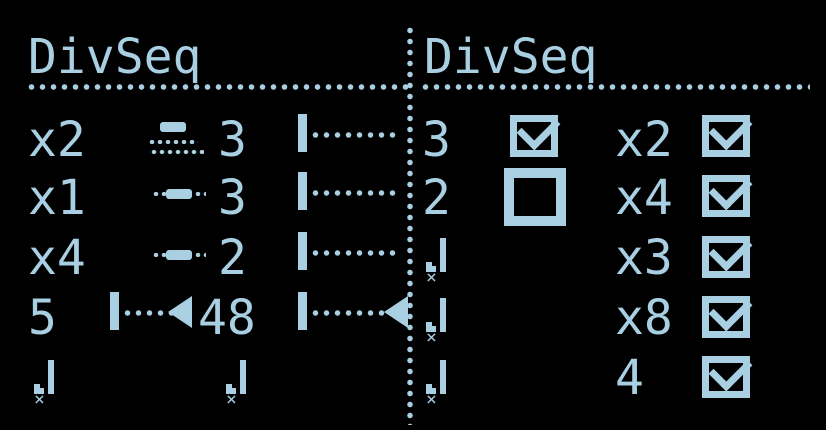  Describe the element at coordinates (232, 198) in the screenshot. I see `row2-ratio-value: 3` at that location.